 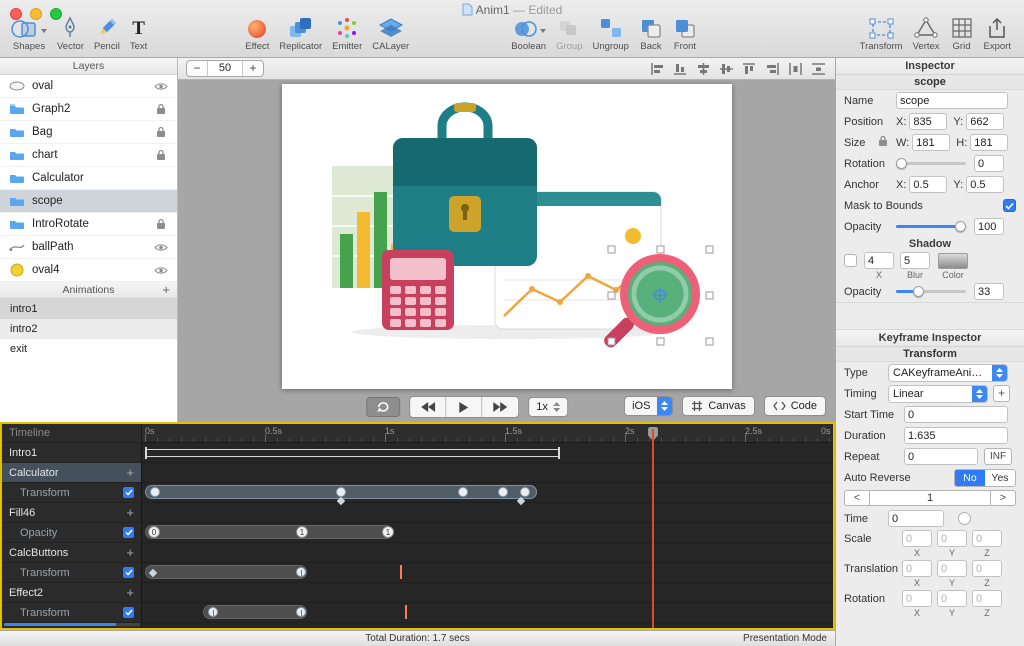 What do you see at coordinates (985, 477) in the screenshot?
I see `auto-reverse-toggle: No Yes` at bounding box center [985, 477].